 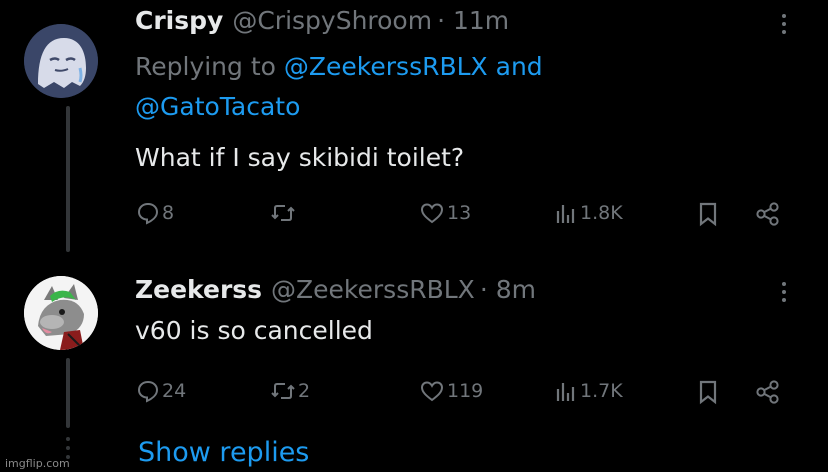 I want to click on avatar-crispy, so click(x=61, y=61).